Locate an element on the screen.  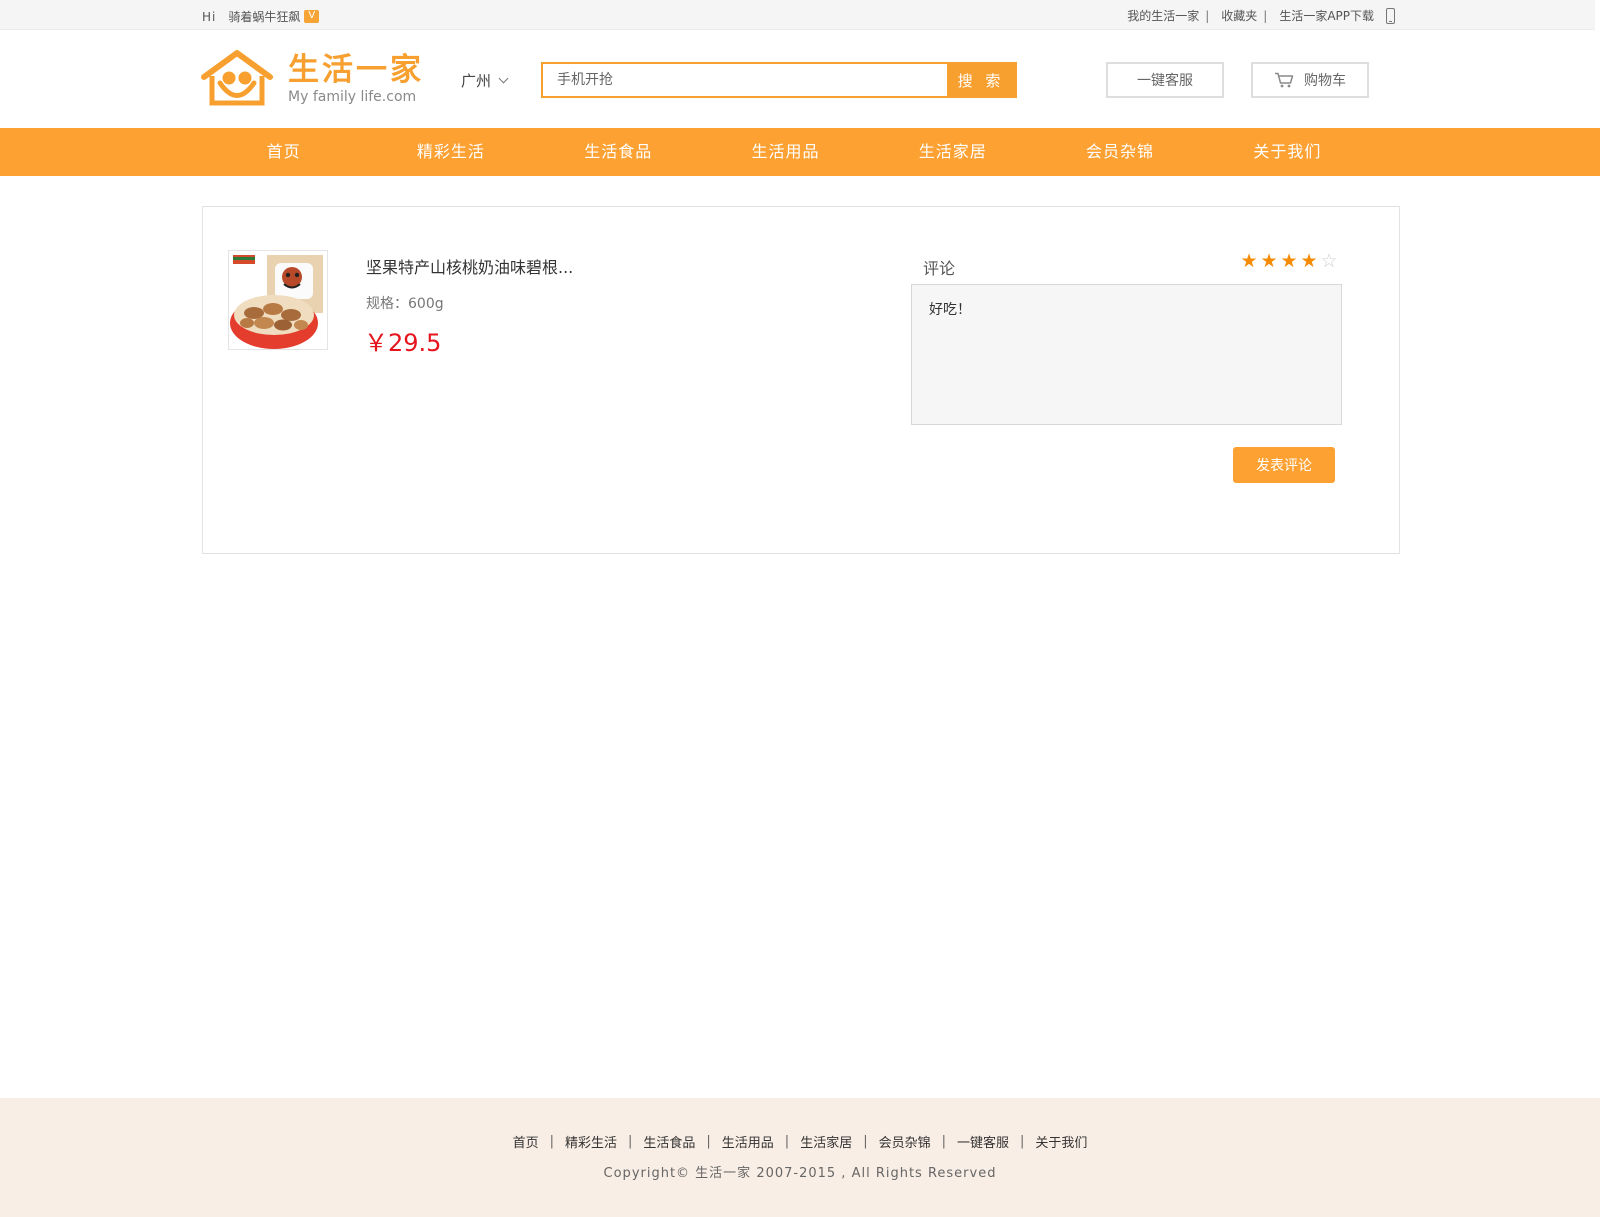
logo: 生活一家 My family life.com is located at coordinates (316, 81).